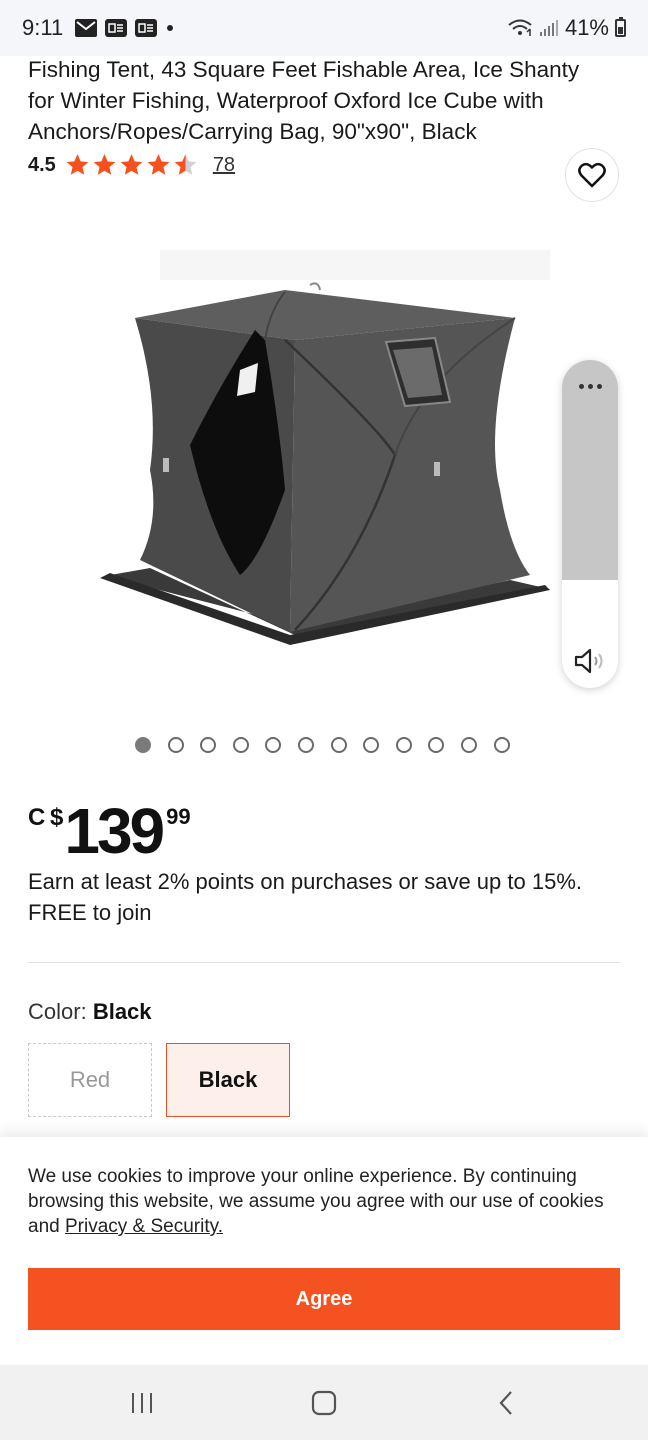 The image size is (648, 1440). Describe the element at coordinates (322, 745) in the screenshot. I see `gallery-pagination` at that location.